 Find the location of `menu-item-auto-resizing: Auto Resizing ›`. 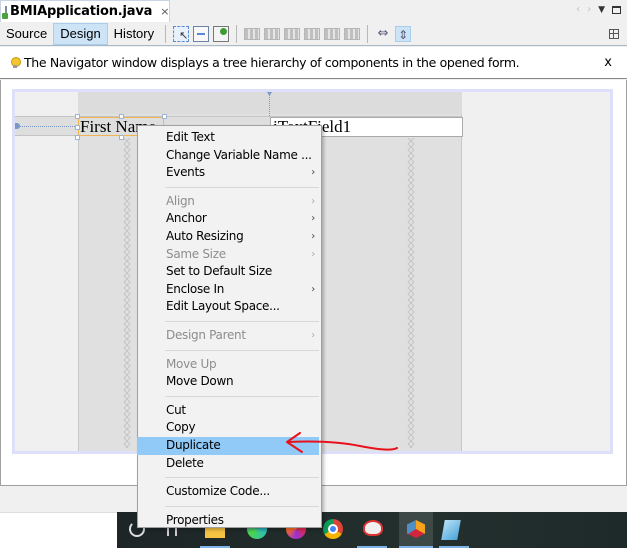

menu-item-auto-resizing: Auto Resizing › is located at coordinates (229, 237).